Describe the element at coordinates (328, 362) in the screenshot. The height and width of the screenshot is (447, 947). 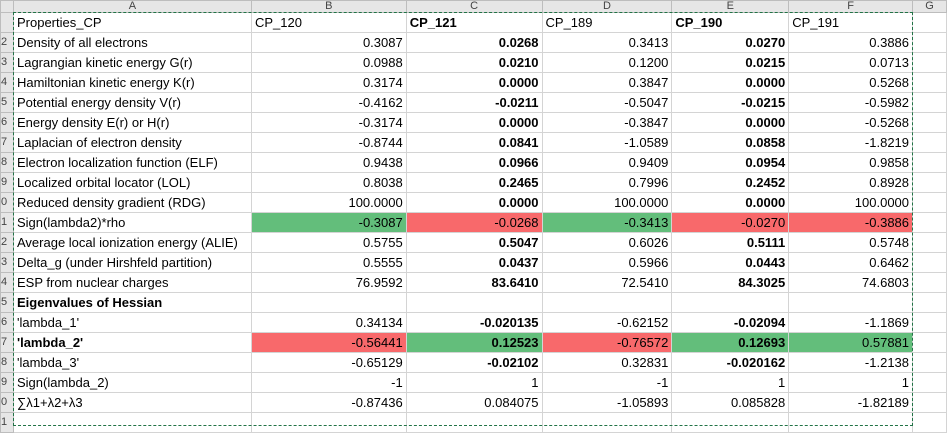
I see `value-cell-b: -0.65129` at that location.